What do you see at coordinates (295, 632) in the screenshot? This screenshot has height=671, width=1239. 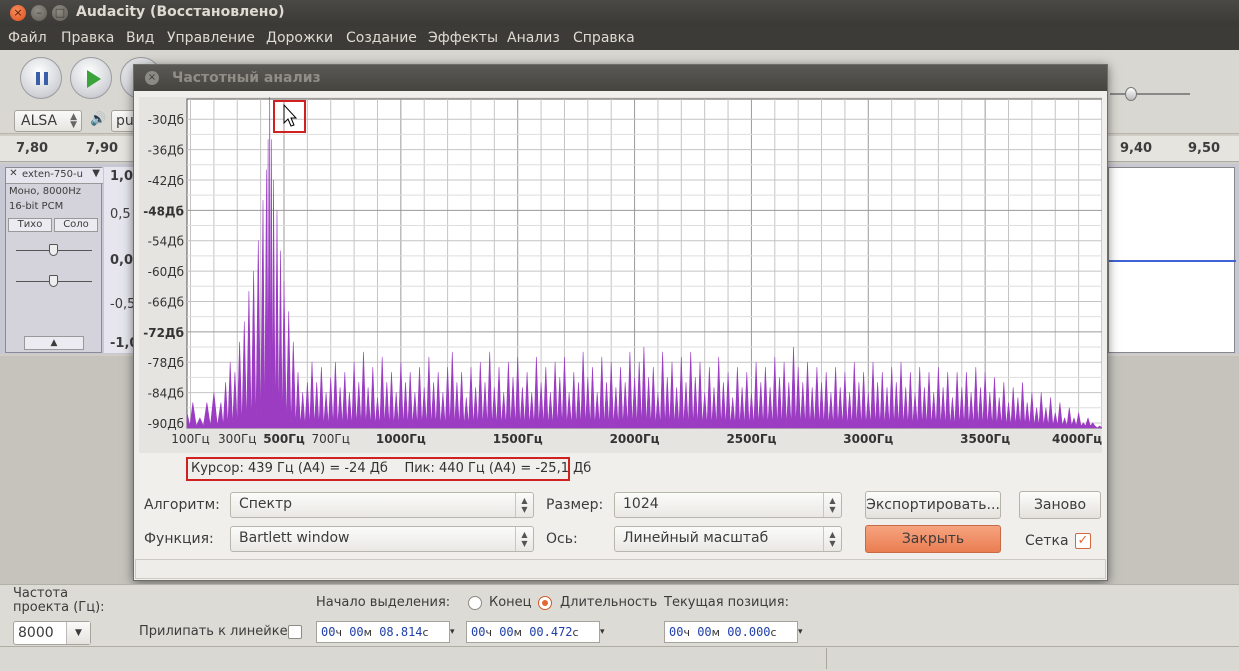 I see `snap-checkbox` at bounding box center [295, 632].